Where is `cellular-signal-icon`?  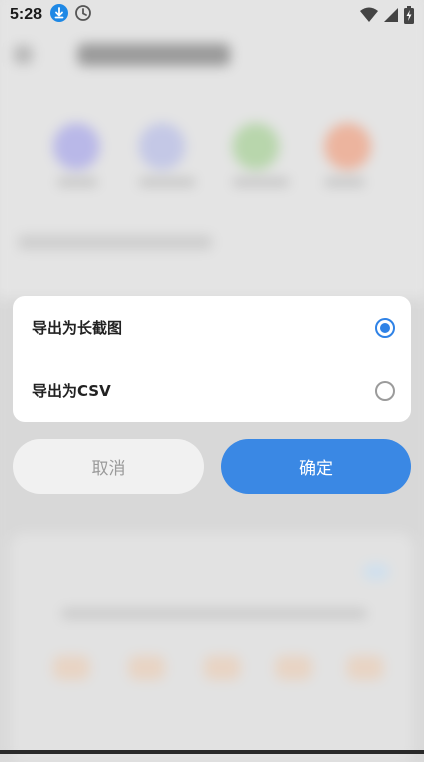
cellular-signal-icon is located at coordinates (391, 15).